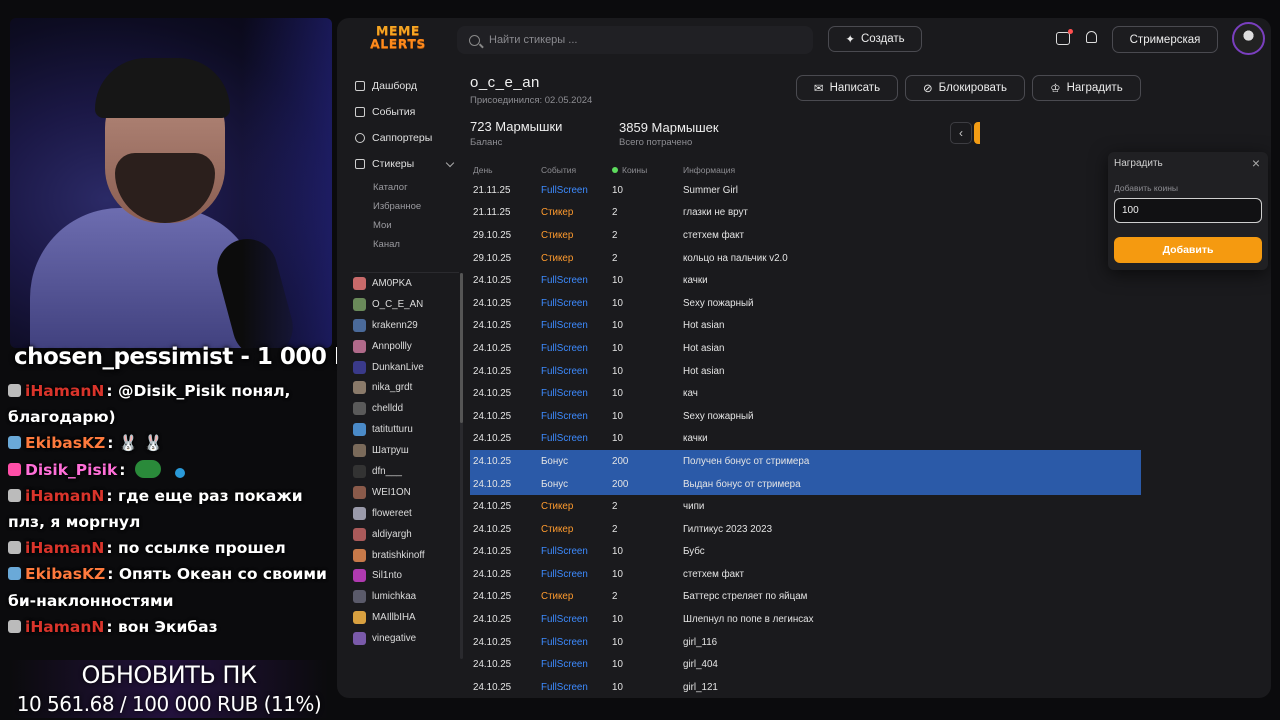 The height and width of the screenshot is (720, 1280). What do you see at coordinates (393, 138) in the screenshot?
I see `sidebar-item-supporters: Саппортеры` at bounding box center [393, 138].